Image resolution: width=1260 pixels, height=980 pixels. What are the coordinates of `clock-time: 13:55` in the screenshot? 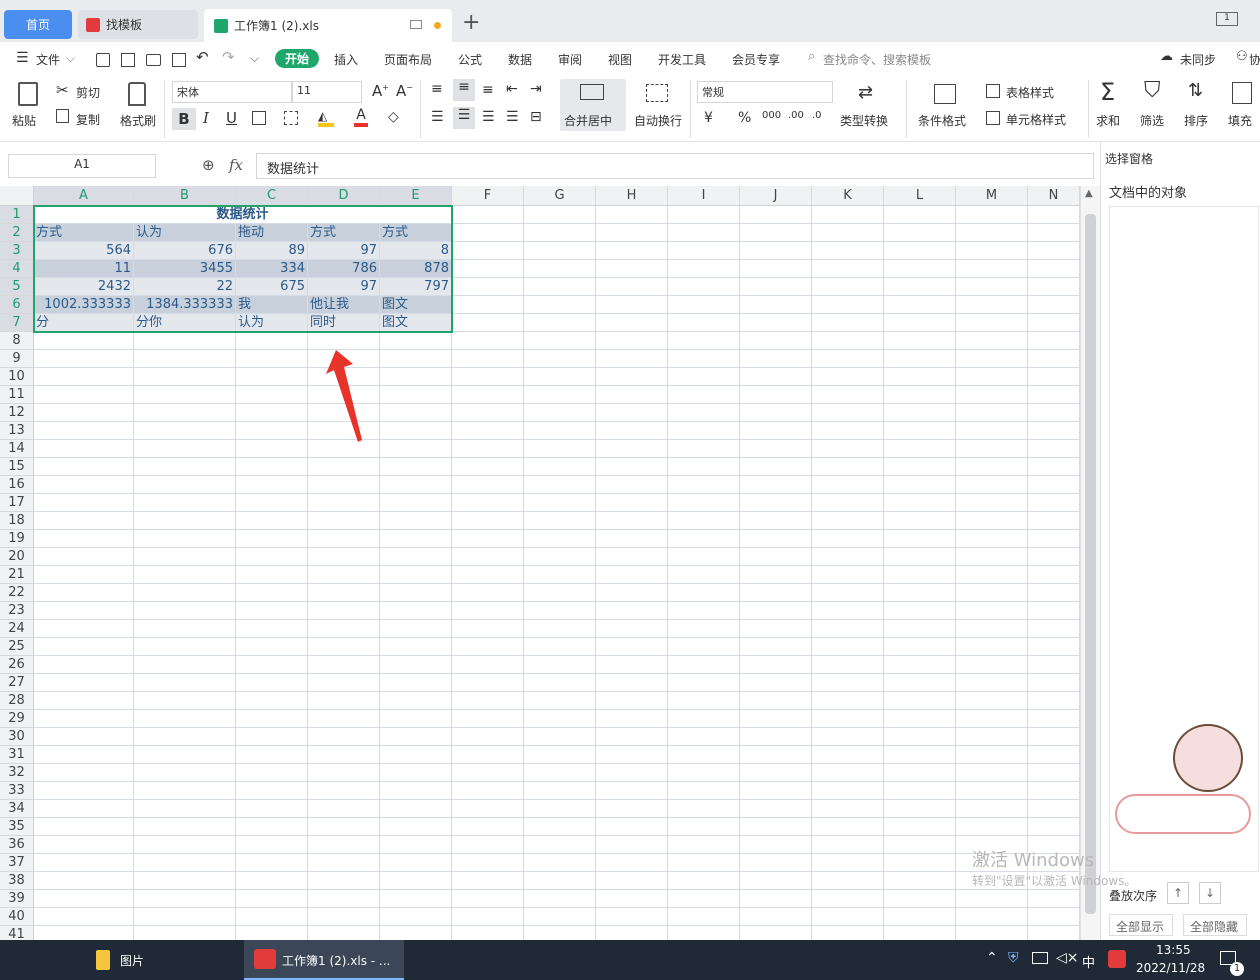 It's located at (1173, 950).